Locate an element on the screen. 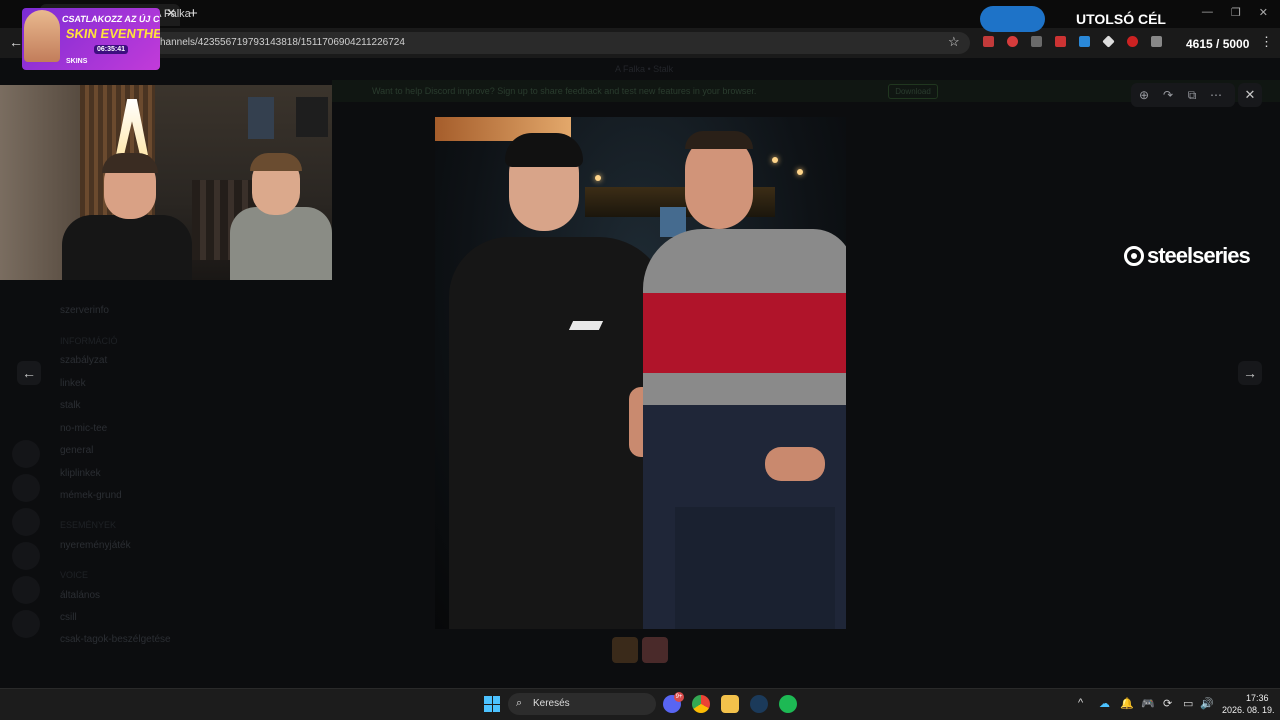 This screenshot has width=1280, height=720. channel-item: általános is located at coordinates (80, 595).